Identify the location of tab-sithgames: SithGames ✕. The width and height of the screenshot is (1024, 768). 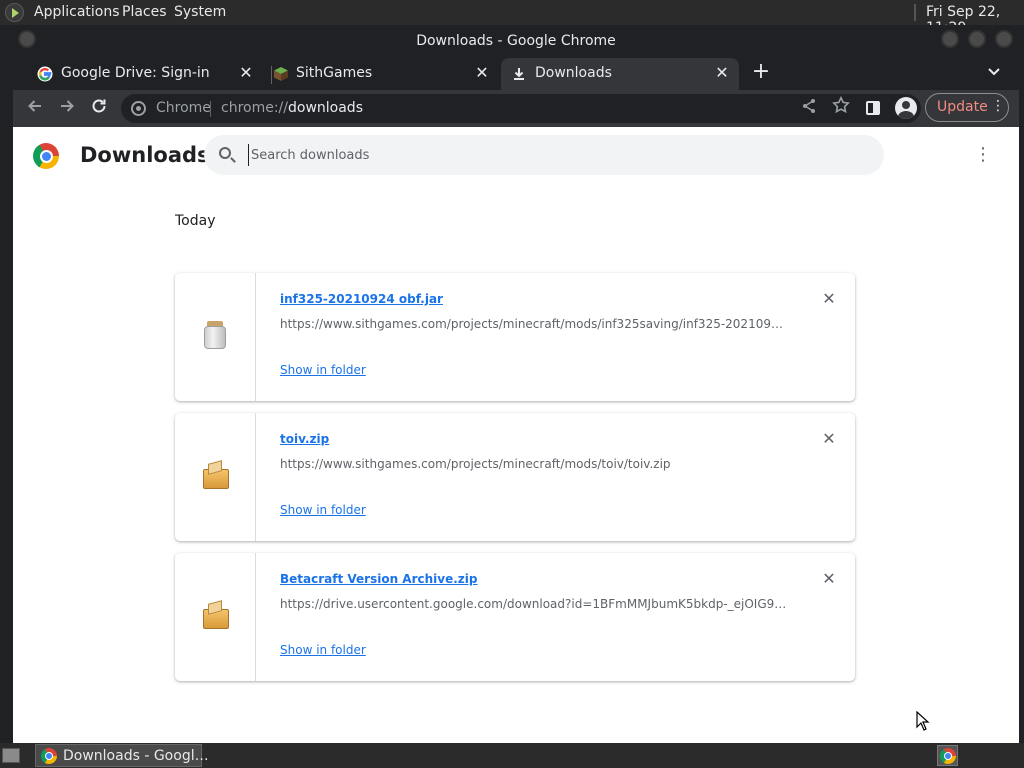
(381, 74).